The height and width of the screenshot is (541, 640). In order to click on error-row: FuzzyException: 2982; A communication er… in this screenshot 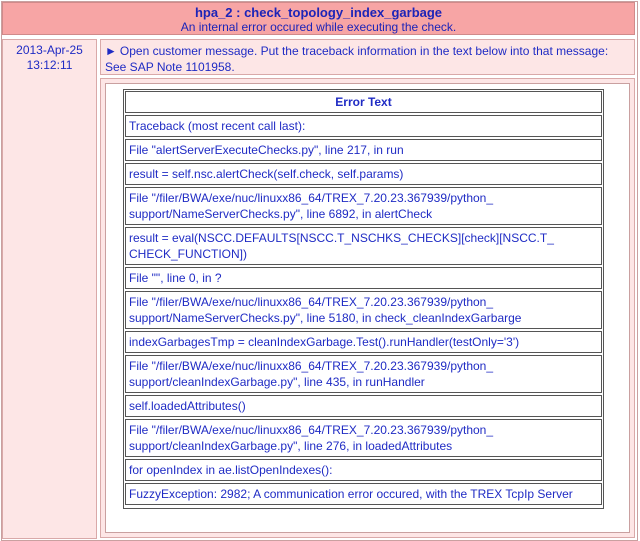, I will do `click(363, 494)`.